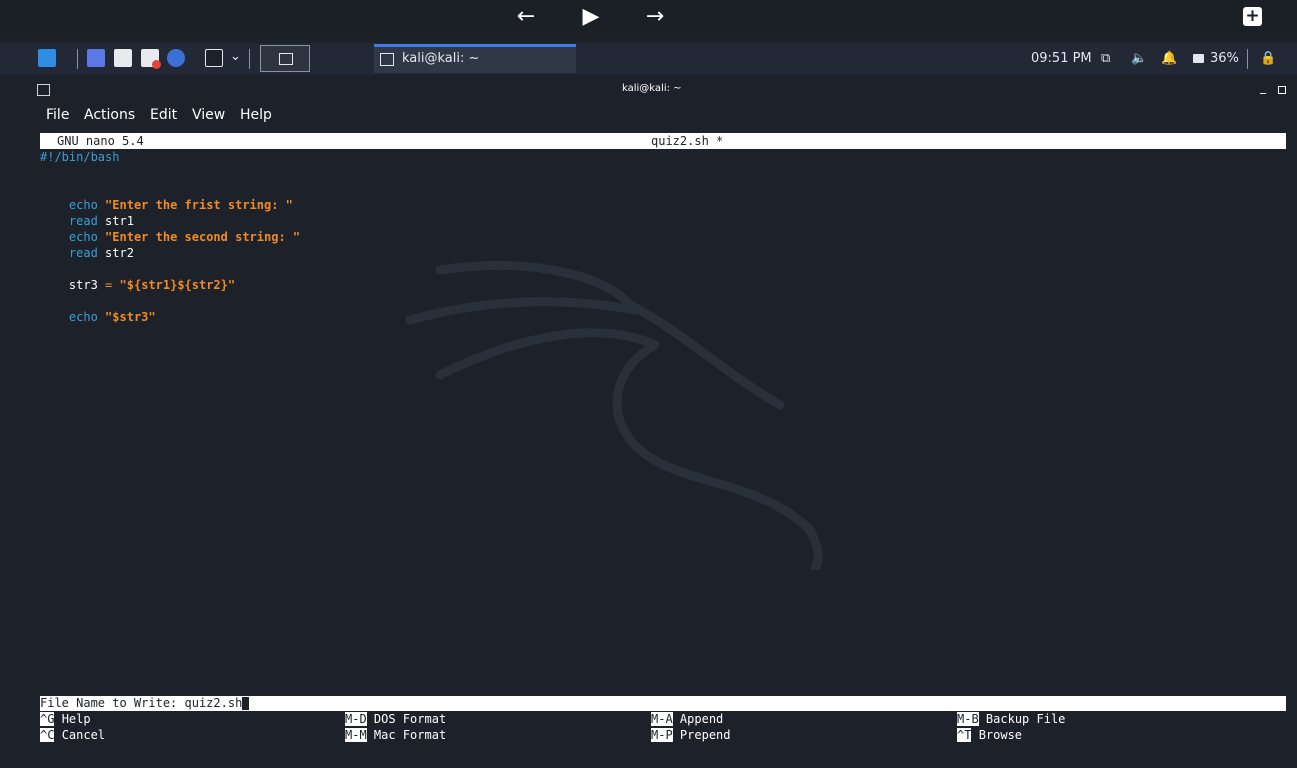 This screenshot has height=768, width=1297. Describe the element at coordinates (526, 17) in the screenshot. I see `back-arrow-icon: ←` at that location.